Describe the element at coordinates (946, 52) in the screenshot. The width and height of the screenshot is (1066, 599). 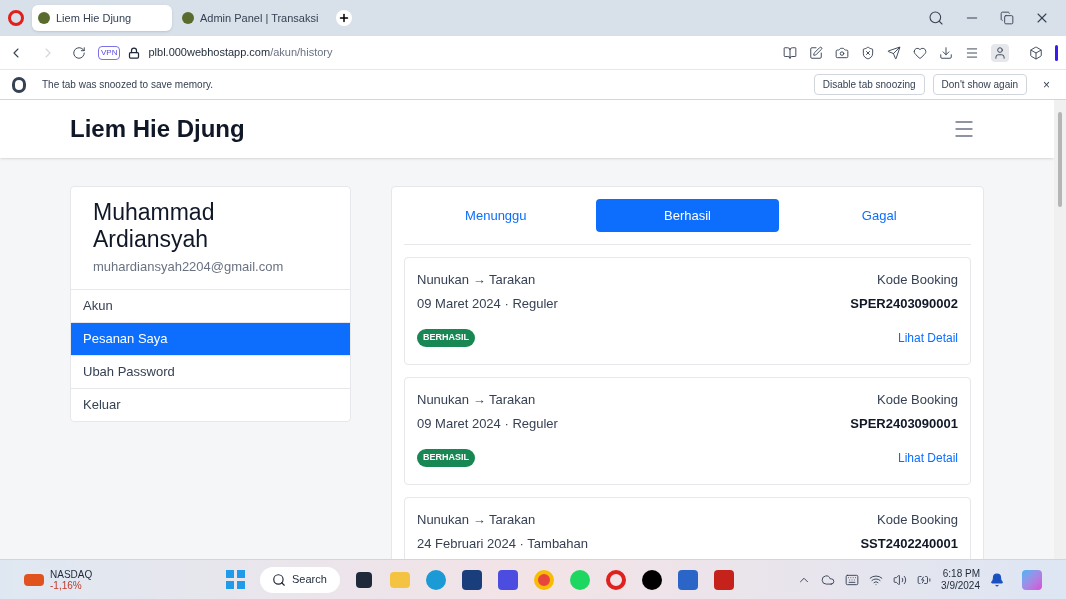
I see `download-icon` at that location.